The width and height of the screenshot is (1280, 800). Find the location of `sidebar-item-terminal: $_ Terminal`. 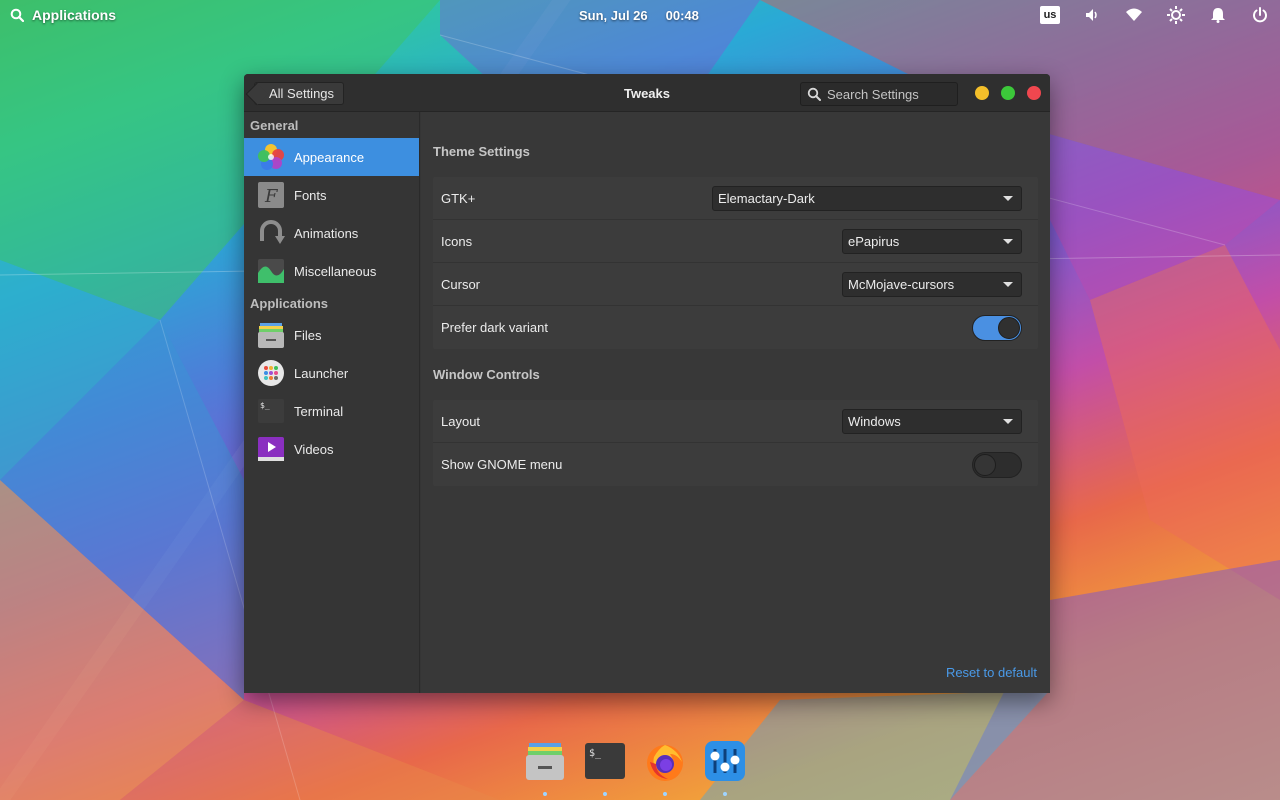

sidebar-item-terminal: $_ Terminal is located at coordinates (331, 411).